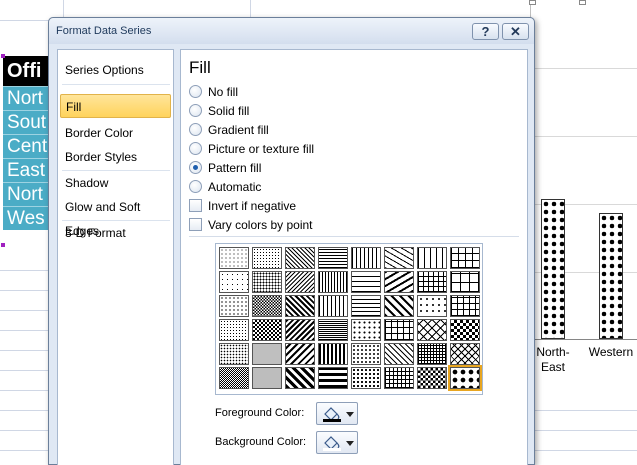 The height and width of the screenshot is (465, 637). What do you see at coordinates (465, 378) in the screenshot?
I see `pattern-swatch-selected` at bounding box center [465, 378].